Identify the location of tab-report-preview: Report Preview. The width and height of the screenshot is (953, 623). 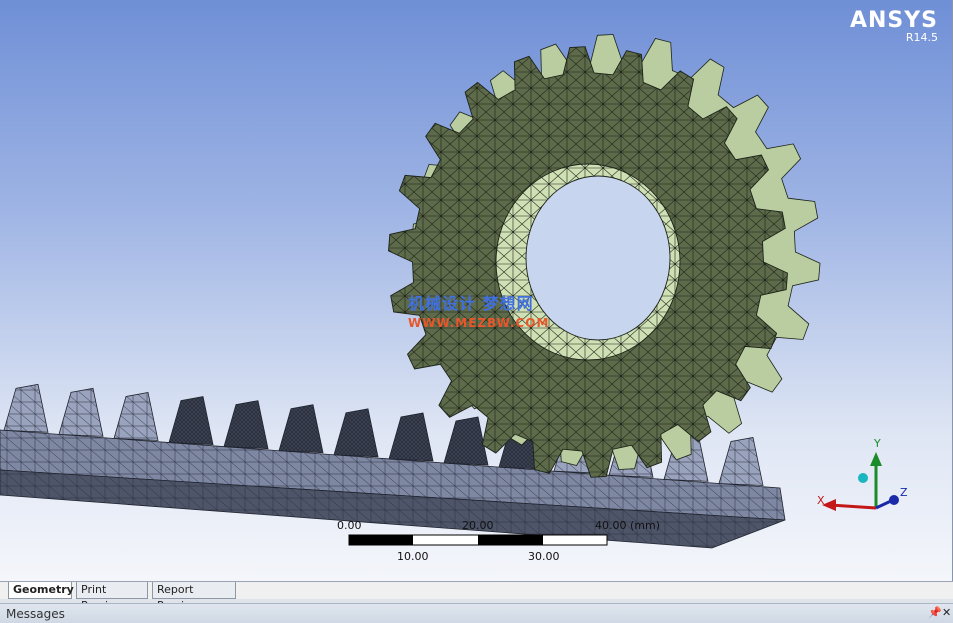
(194, 597).